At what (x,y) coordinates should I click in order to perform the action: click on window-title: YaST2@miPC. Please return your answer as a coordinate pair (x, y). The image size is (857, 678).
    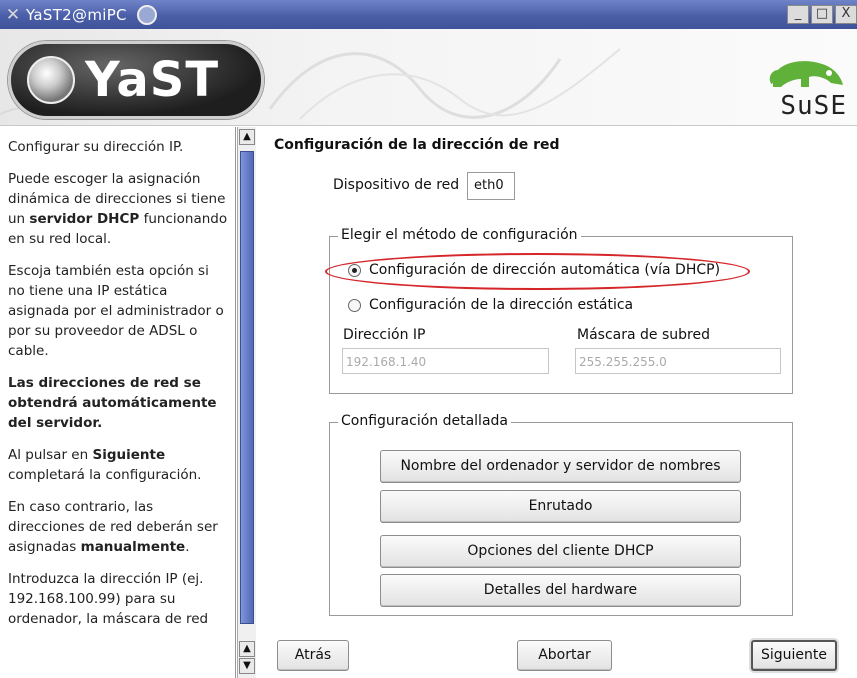
    Looking at the image, I should click on (76, 14).